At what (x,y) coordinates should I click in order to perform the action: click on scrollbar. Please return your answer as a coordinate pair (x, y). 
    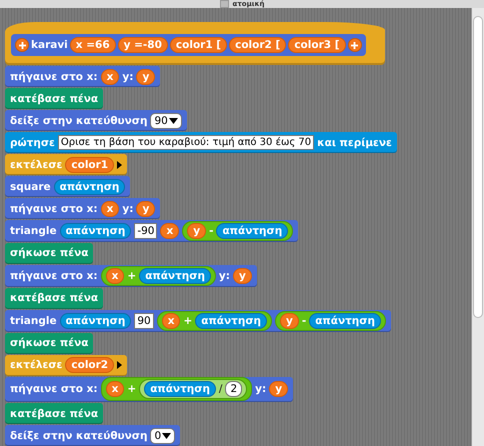
    Looking at the image, I should click on (477, 227).